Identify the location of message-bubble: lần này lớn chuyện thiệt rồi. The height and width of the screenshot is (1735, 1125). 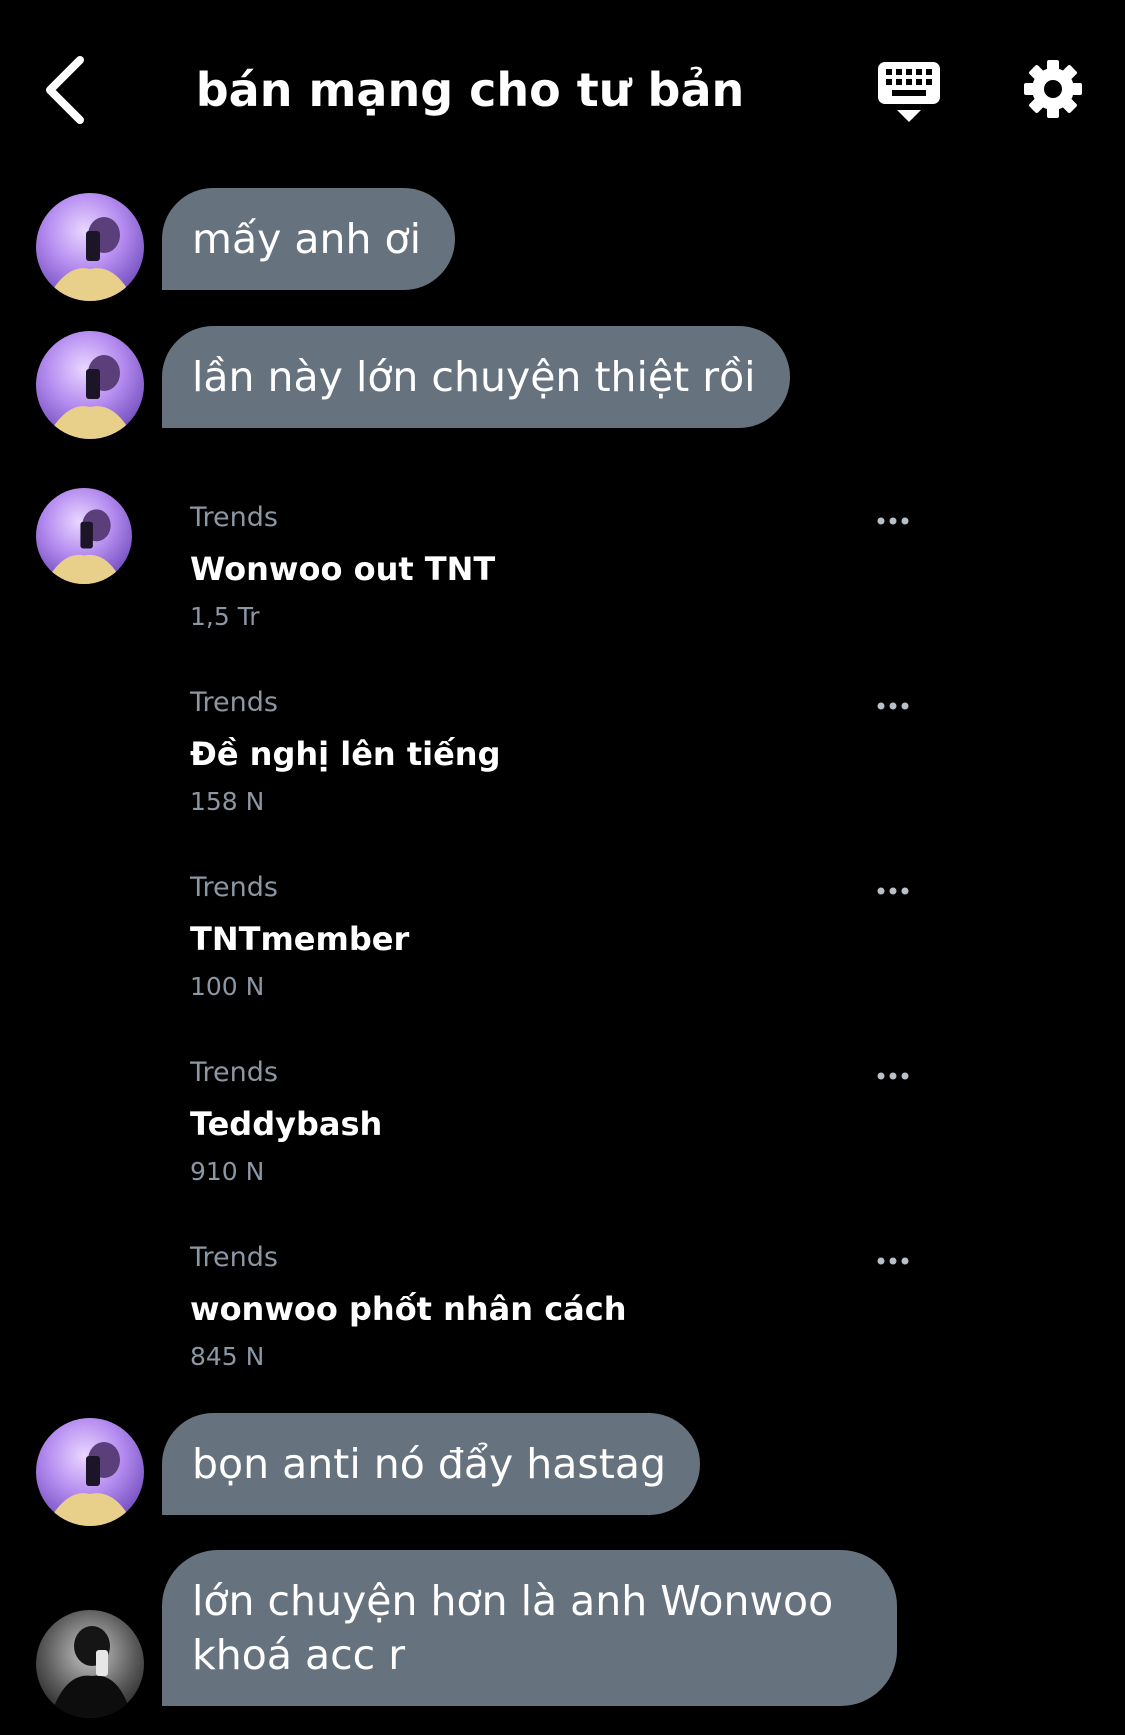
(476, 377).